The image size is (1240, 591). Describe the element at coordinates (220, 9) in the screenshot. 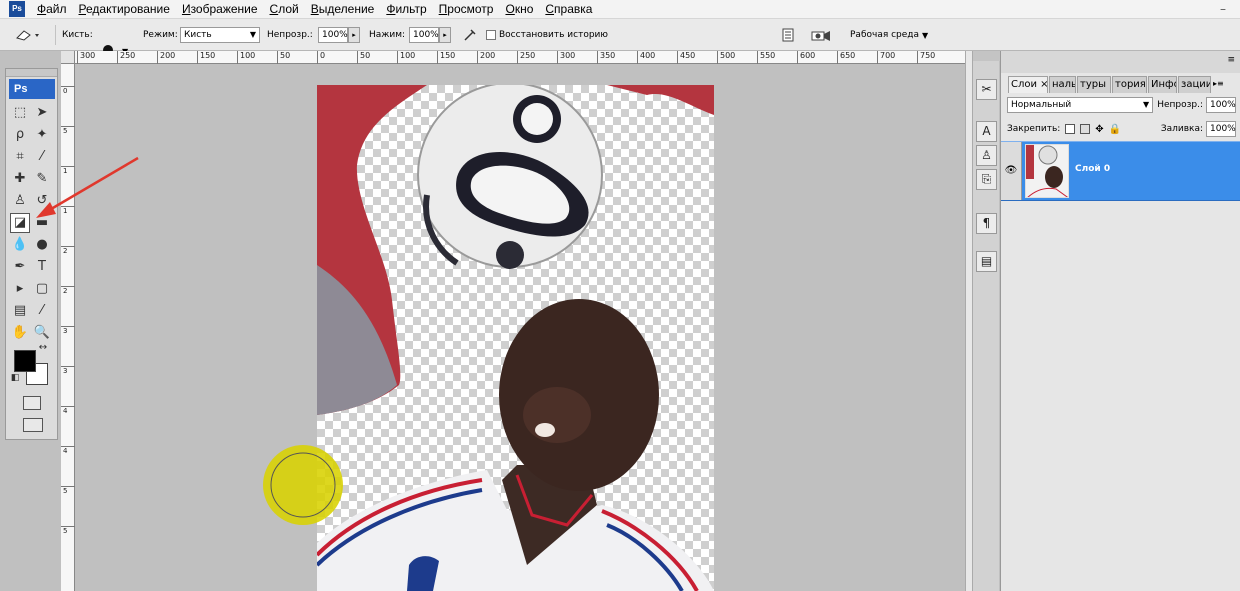

I see `menu-image: Изображение` at that location.